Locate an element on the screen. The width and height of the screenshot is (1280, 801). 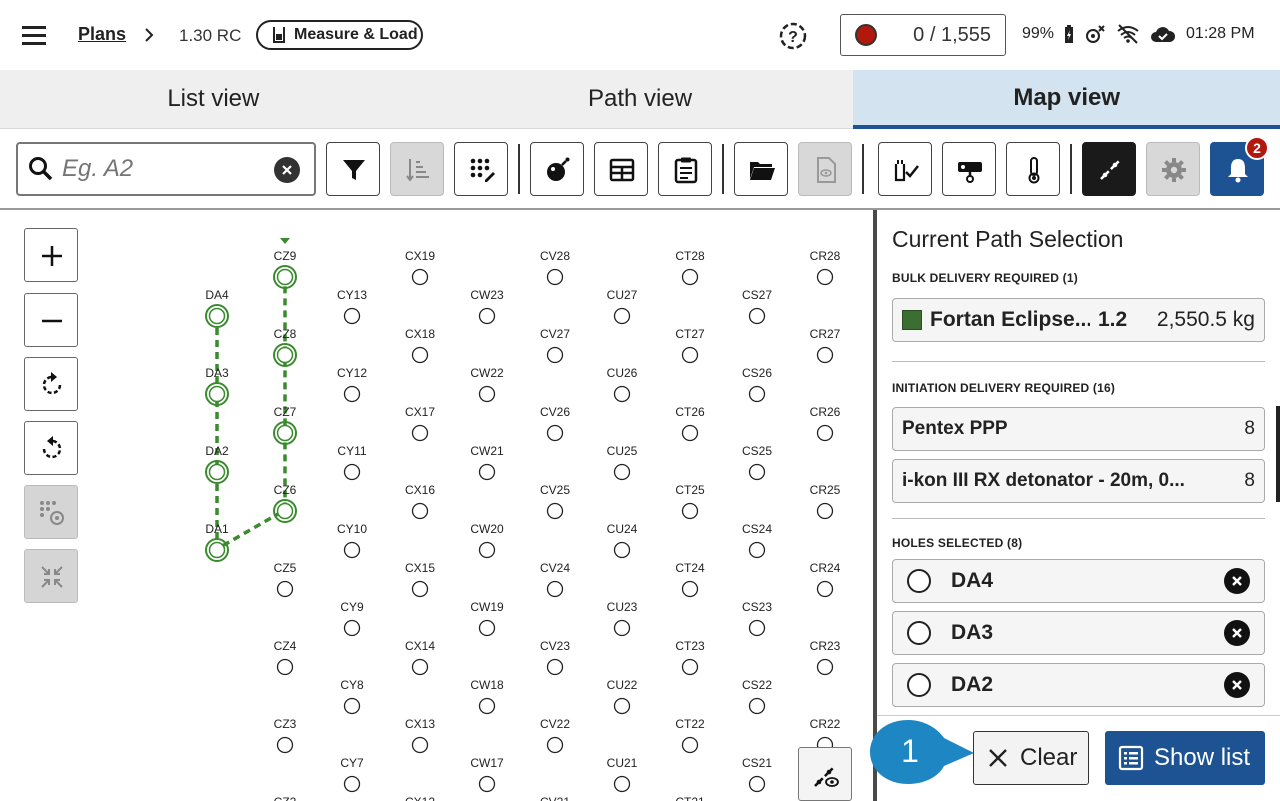
map-hole: CR28 is located at coordinates (825, 267).